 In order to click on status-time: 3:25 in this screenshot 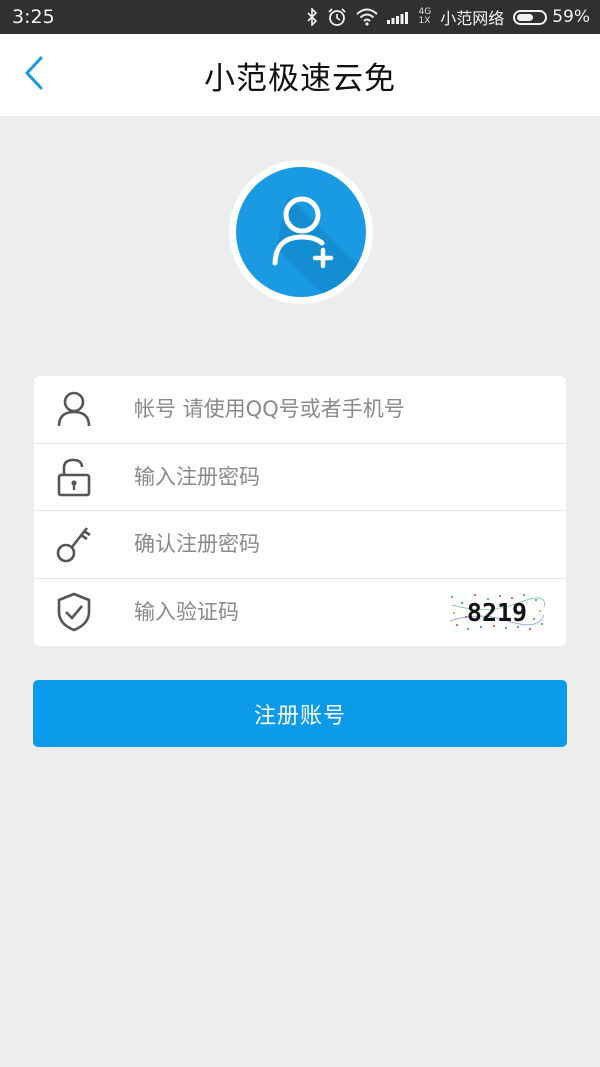, I will do `click(33, 17)`.